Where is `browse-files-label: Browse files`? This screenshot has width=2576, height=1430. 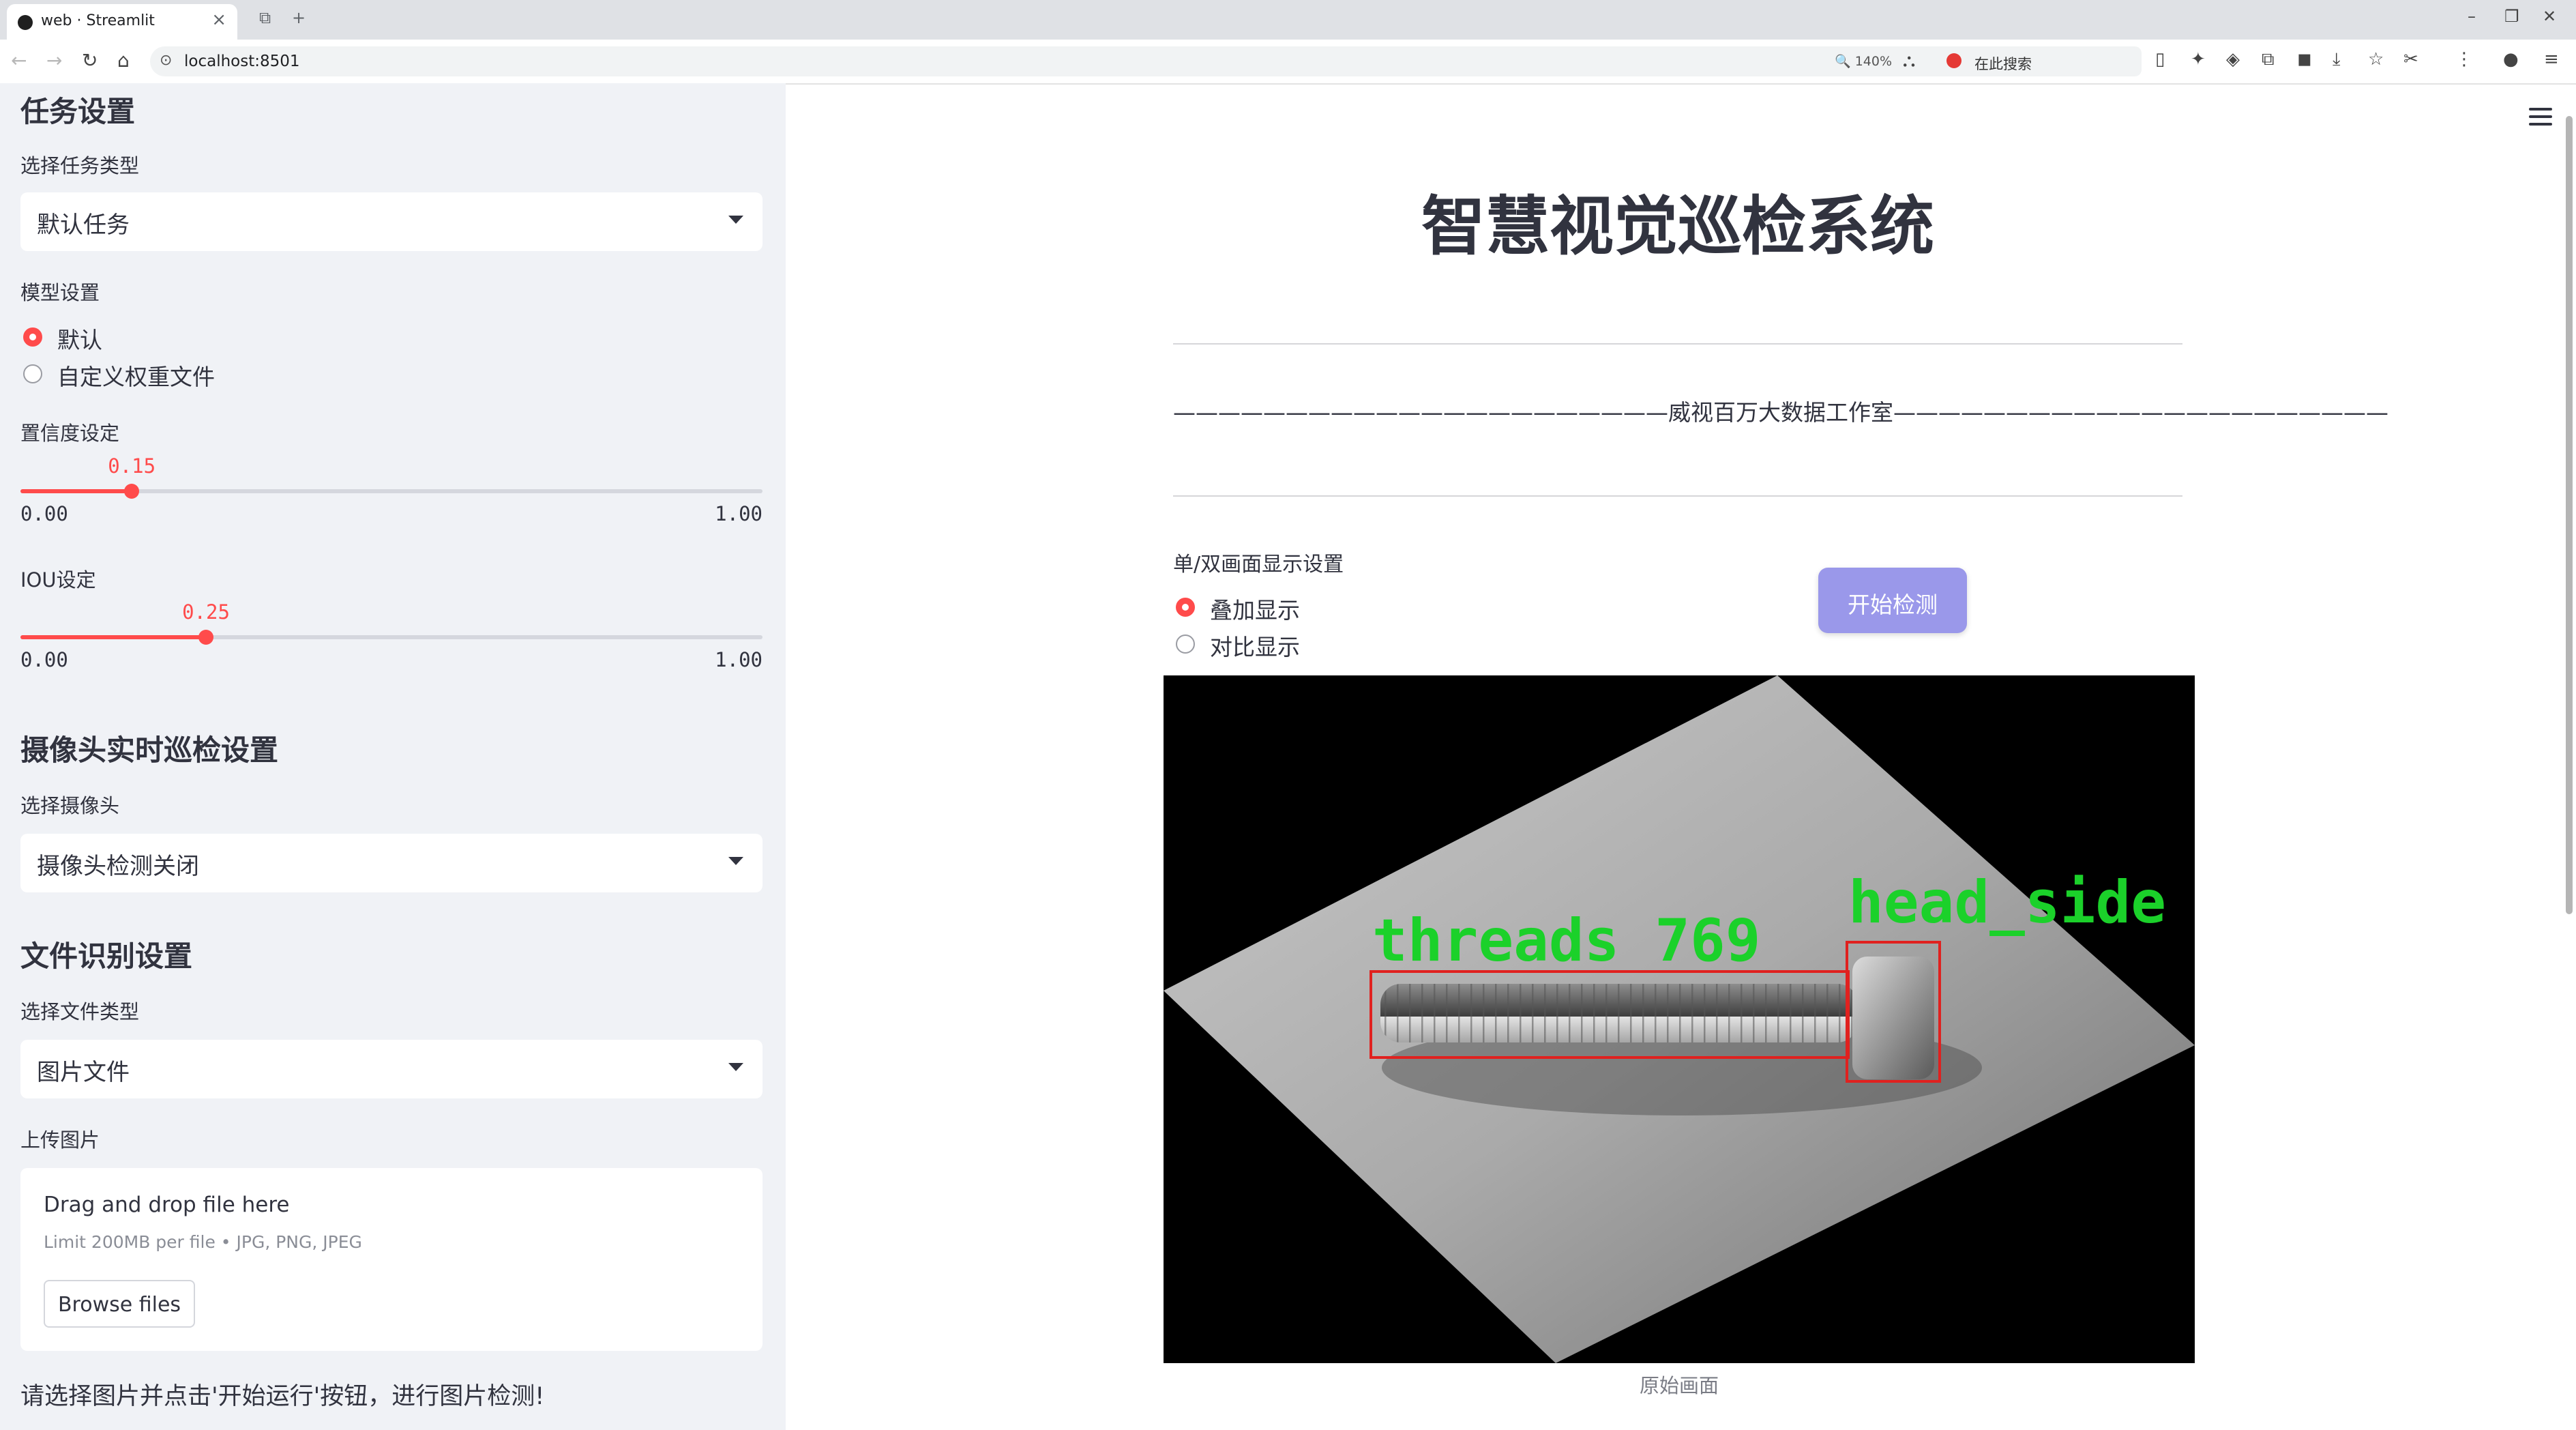
browse-files-label: Browse files is located at coordinates (119, 1305).